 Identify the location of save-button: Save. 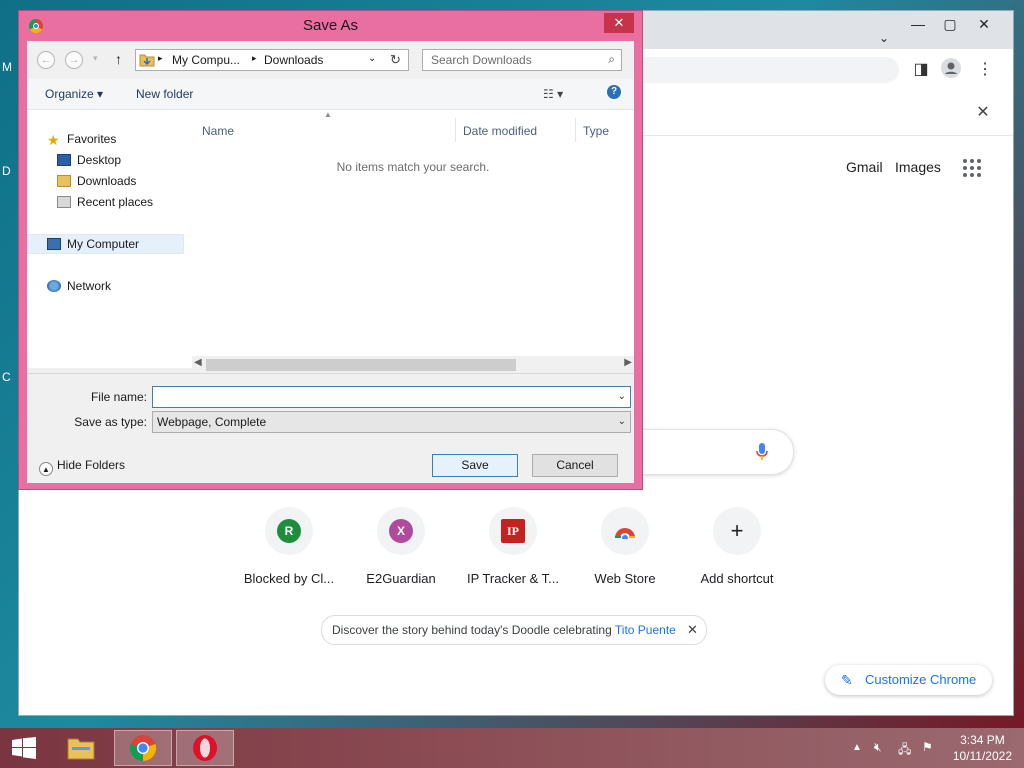
(475, 465).